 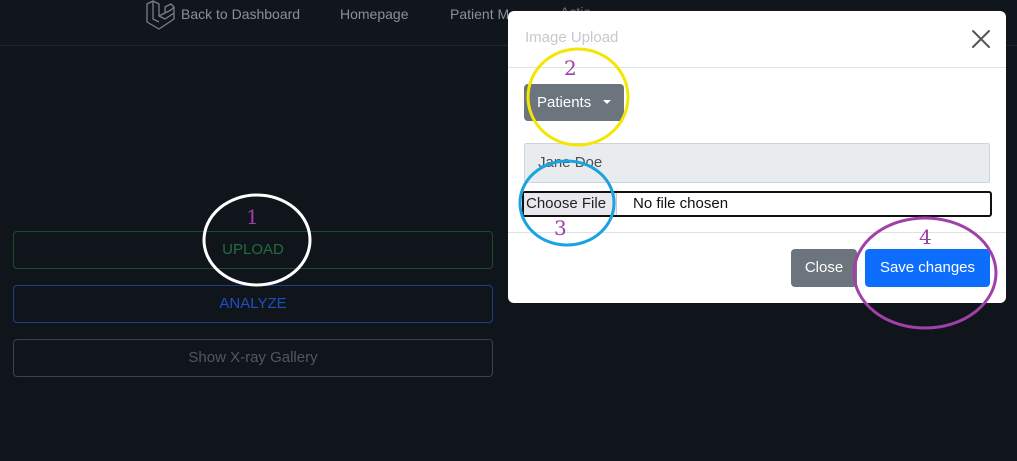 I want to click on upload-button: UPLOAD, so click(x=253, y=250).